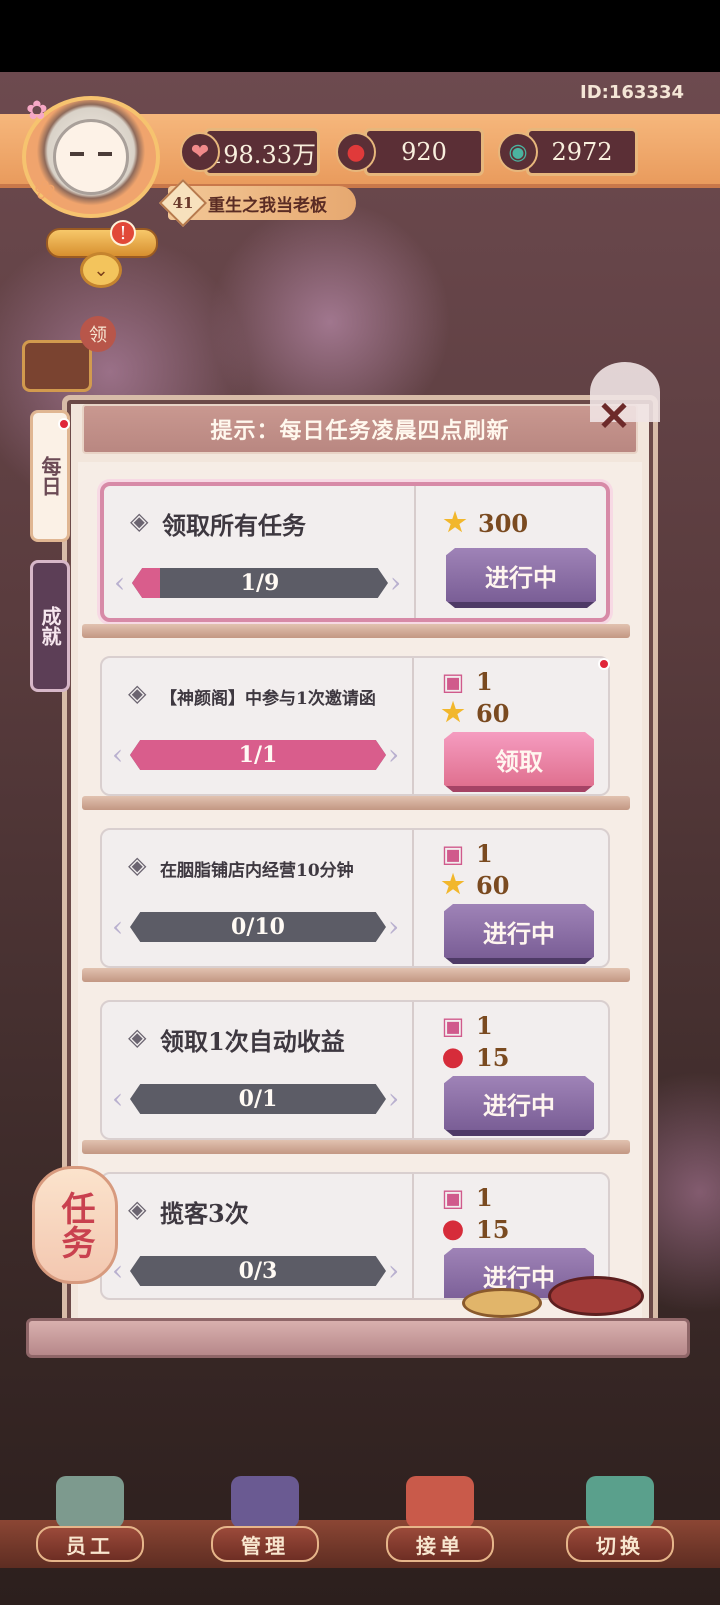  I want to click on nav-order: 接单, so click(440, 1536).